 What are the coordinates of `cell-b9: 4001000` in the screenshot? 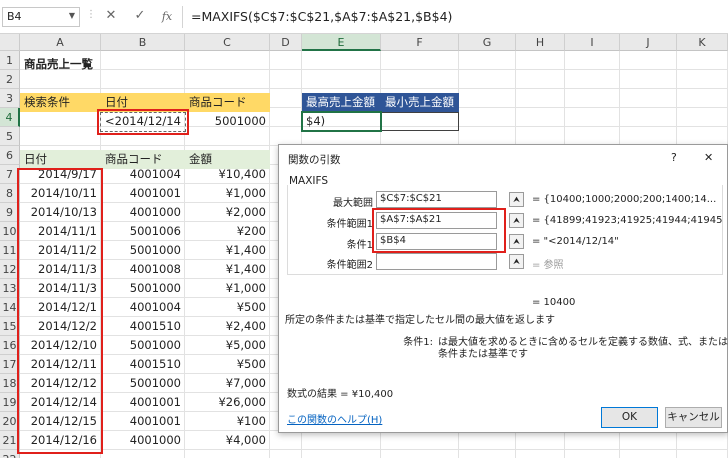 It's located at (143, 212).